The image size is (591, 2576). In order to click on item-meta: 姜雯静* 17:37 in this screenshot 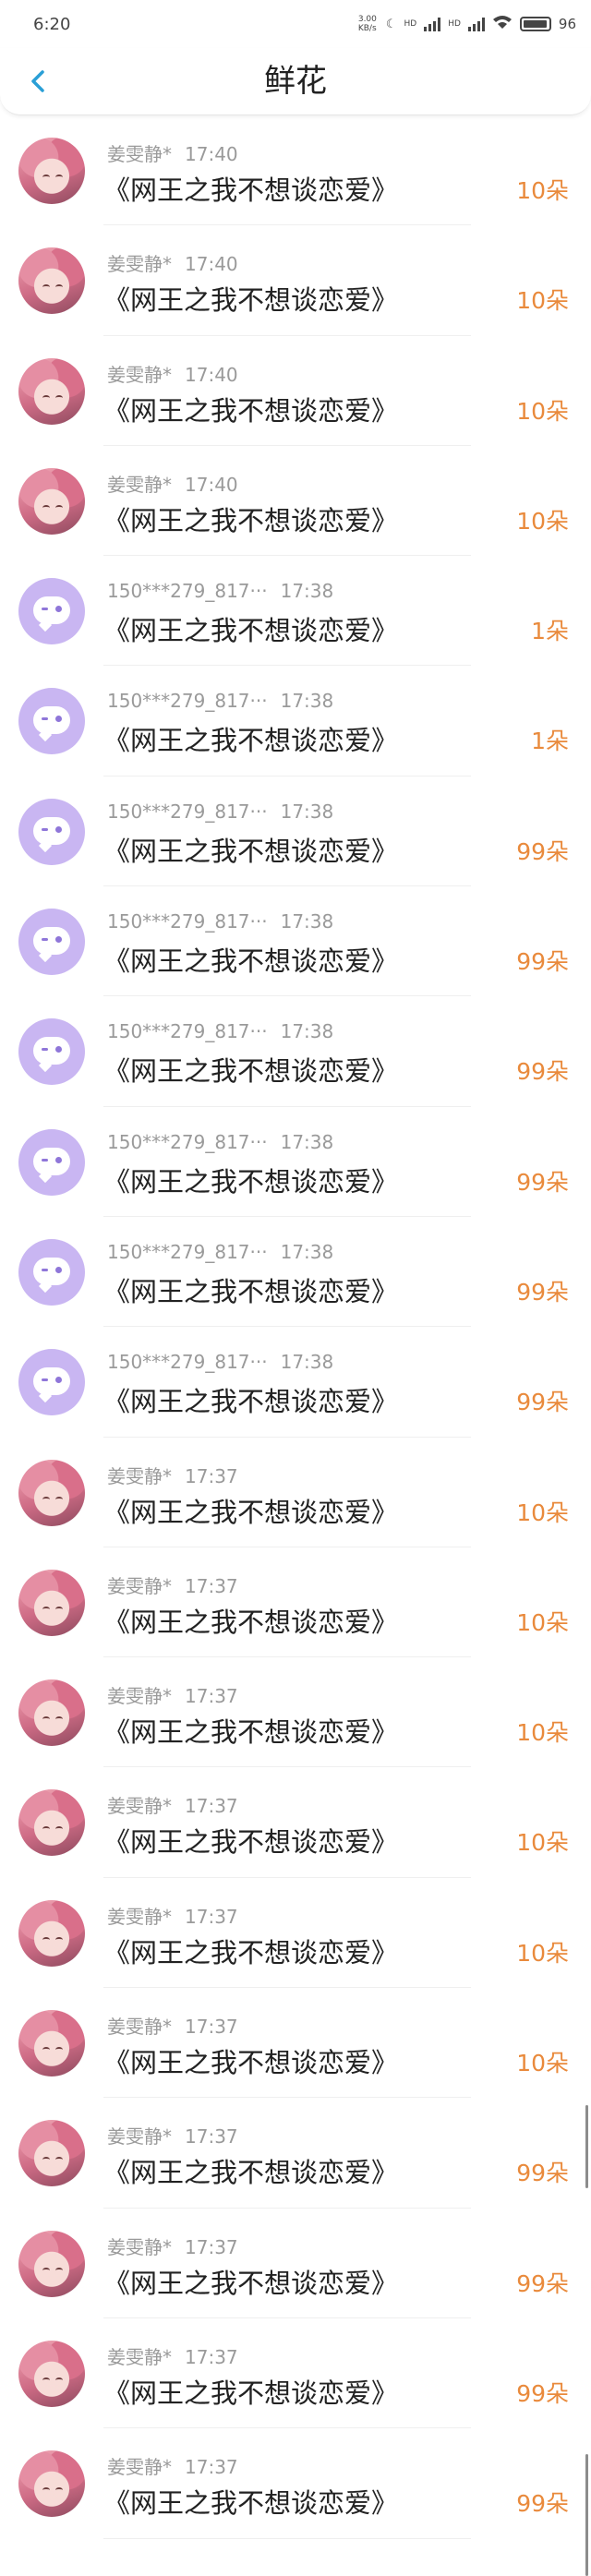, I will do `click(172, 2465)`.